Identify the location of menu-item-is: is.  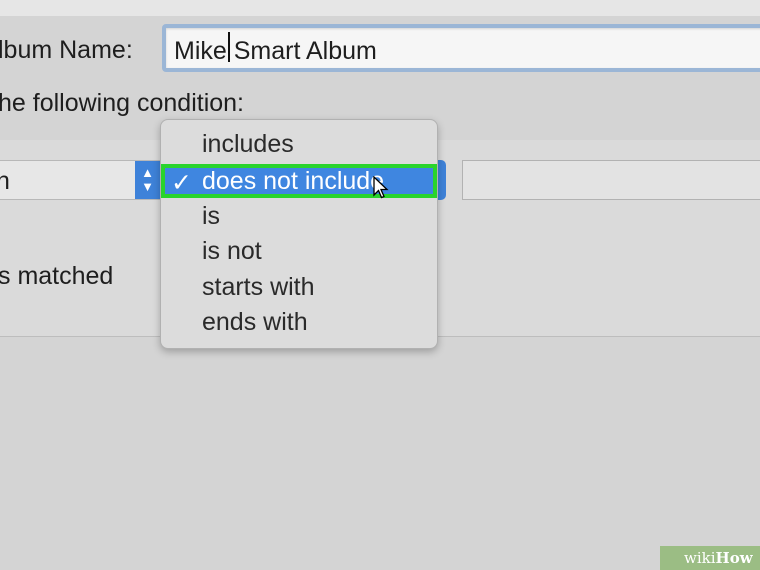
(211, 216).